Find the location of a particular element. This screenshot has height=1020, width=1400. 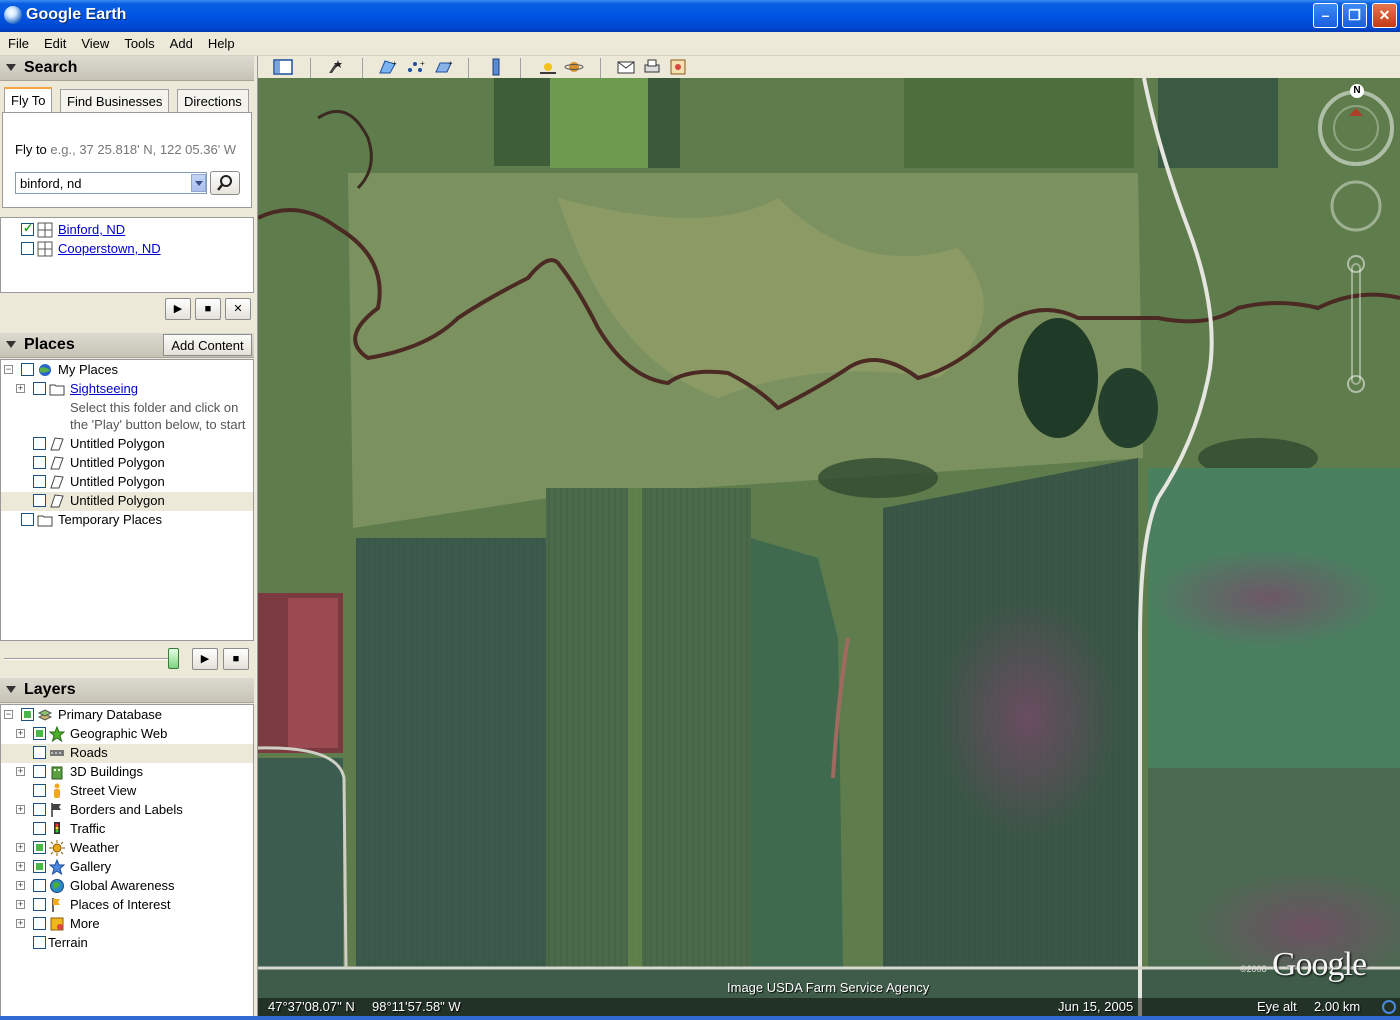

list-item: Cooperstown, ND is located at coordinates (126, 249).